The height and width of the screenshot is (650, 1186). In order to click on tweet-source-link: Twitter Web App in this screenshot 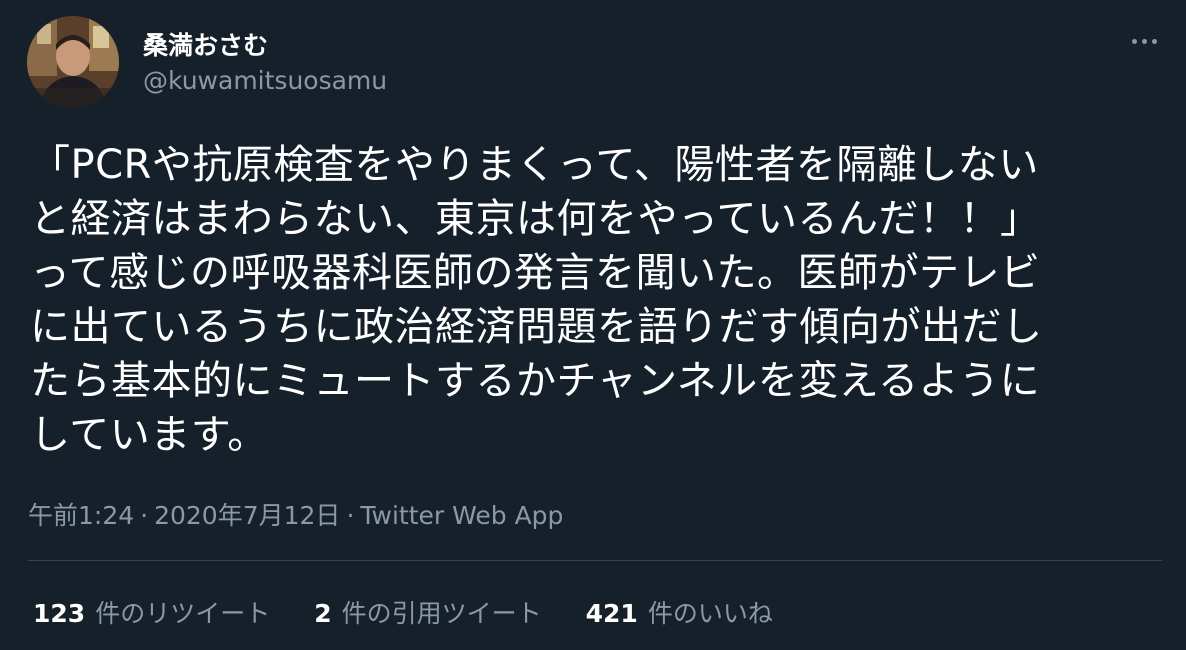, I will do `click(461, 515)`.